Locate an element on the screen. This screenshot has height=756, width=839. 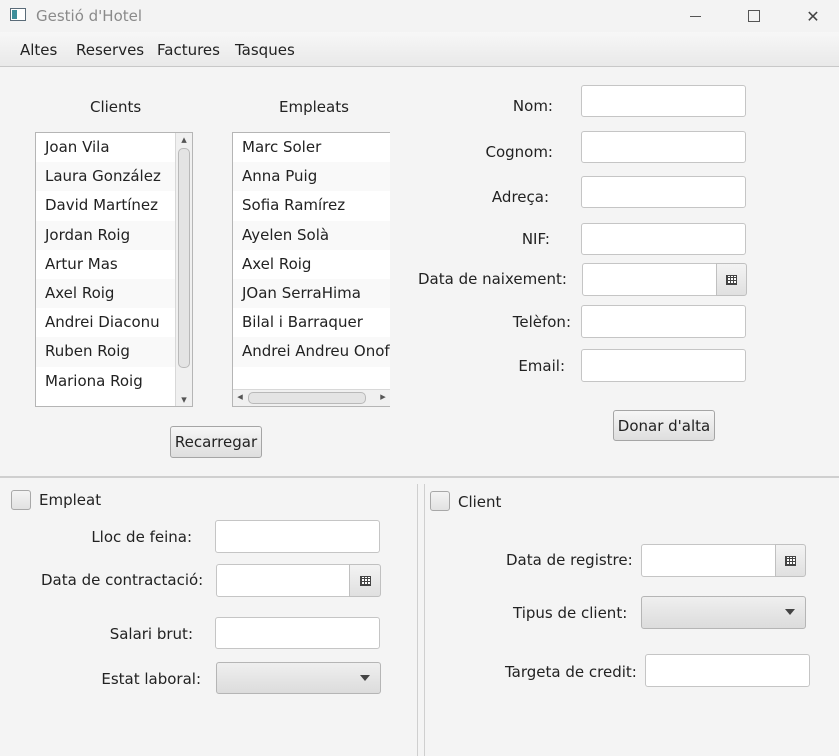
clients-scrollbar: ▴ ▾ is located at coordinates (183, 269).